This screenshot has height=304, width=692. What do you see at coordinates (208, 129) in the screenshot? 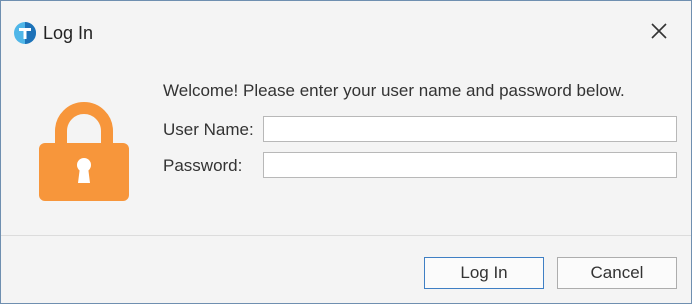
I see `username-label: User Name:` at bounding box center [208, 129].